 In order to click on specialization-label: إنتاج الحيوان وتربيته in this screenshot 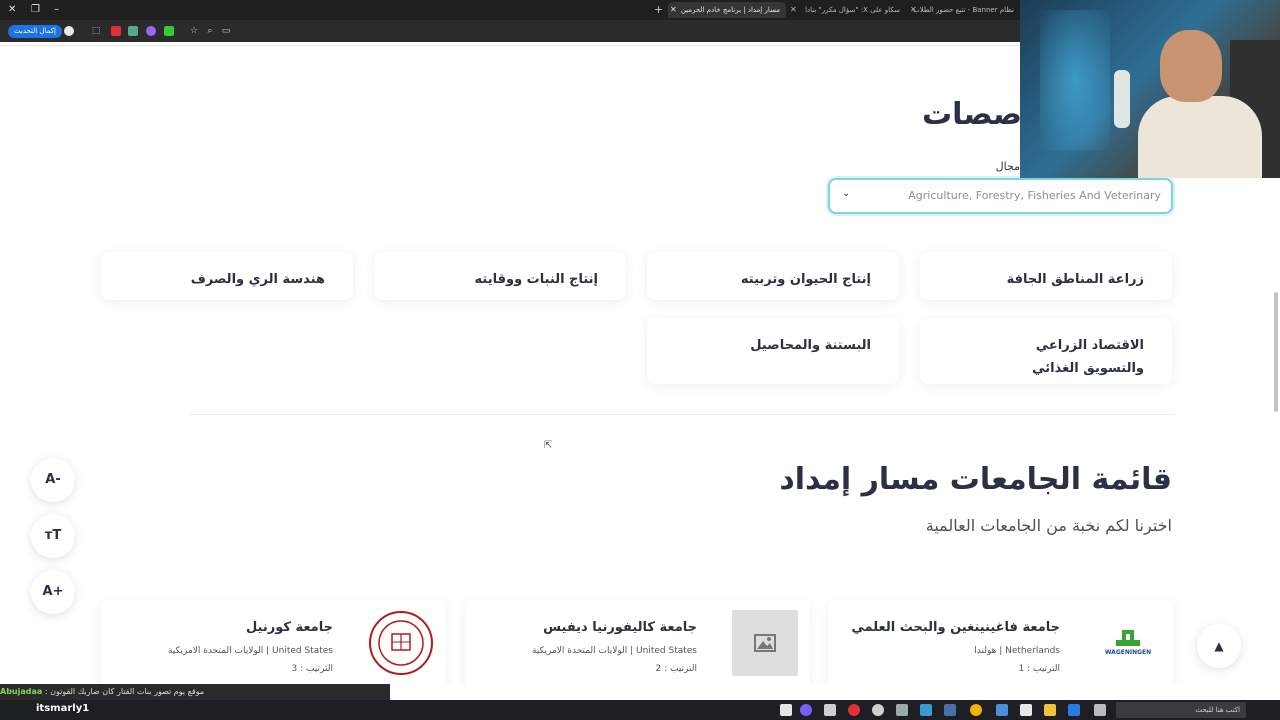, I will do `click(805, 279)`.